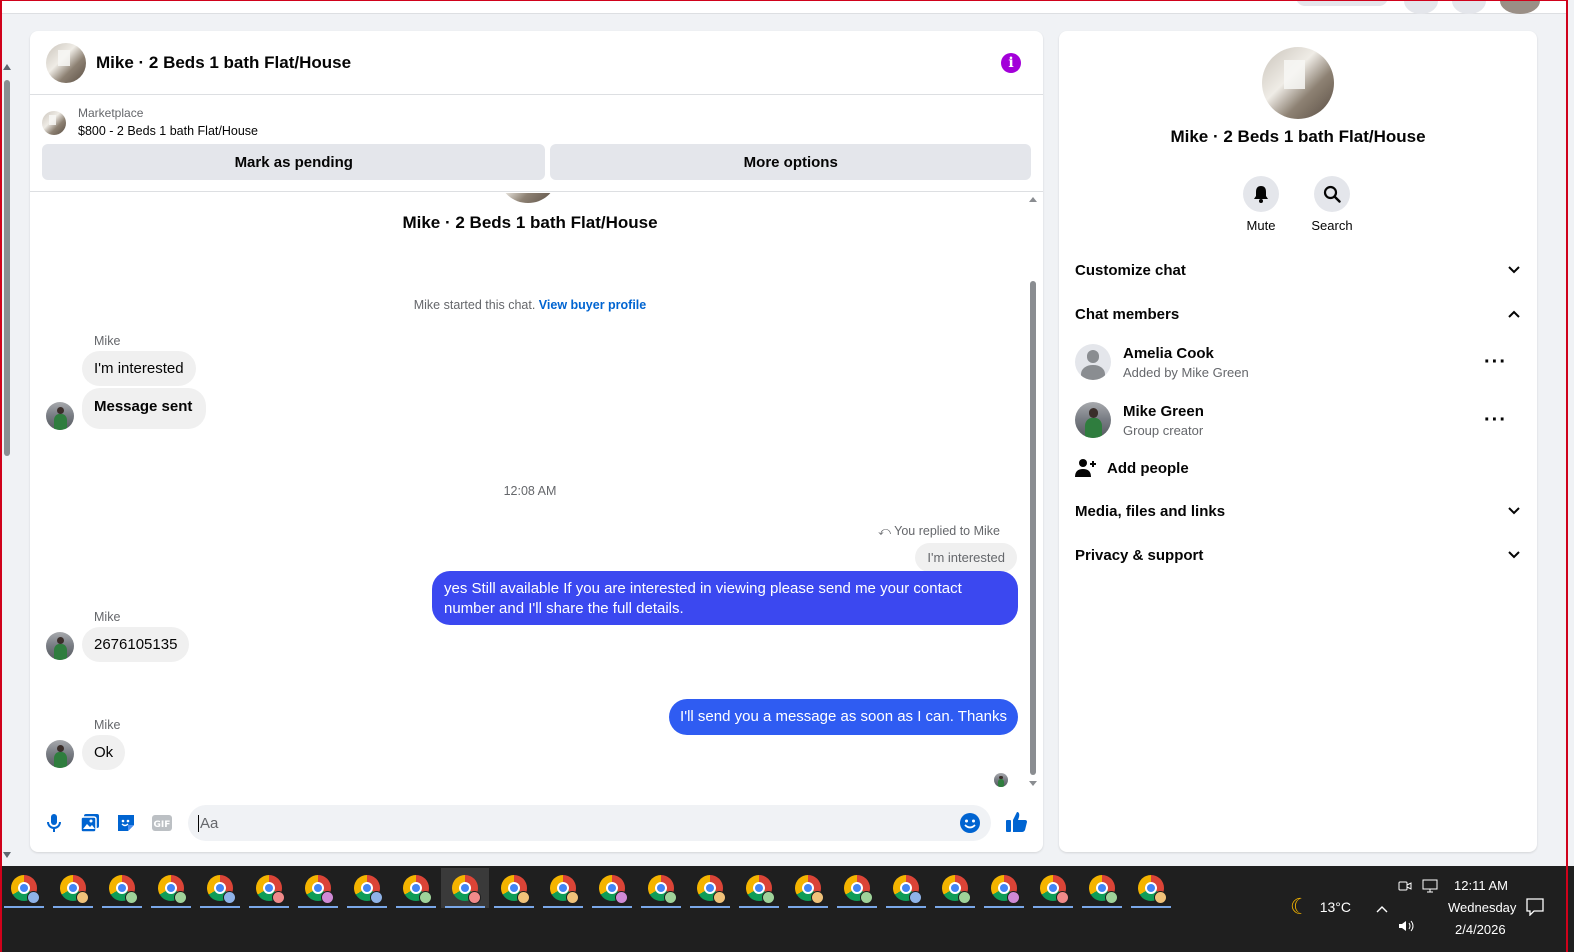 Image resolution: width=1574 pixels, height=952 pixels. I want to click on like-thumbs-up-icon, so click(1018, 823).